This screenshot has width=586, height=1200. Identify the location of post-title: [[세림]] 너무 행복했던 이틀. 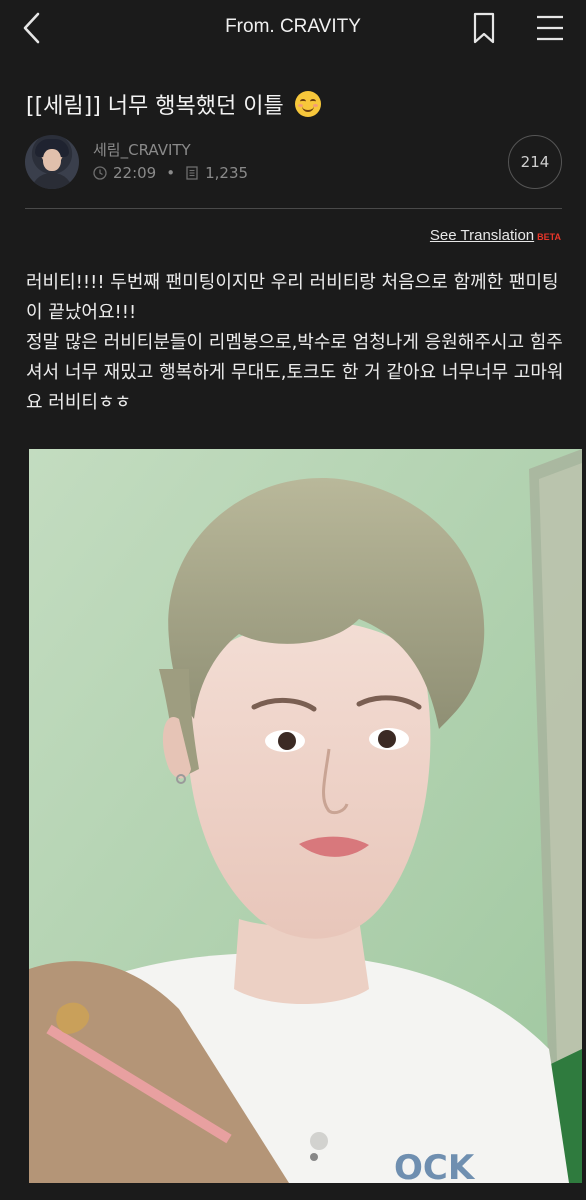
(173, 104).